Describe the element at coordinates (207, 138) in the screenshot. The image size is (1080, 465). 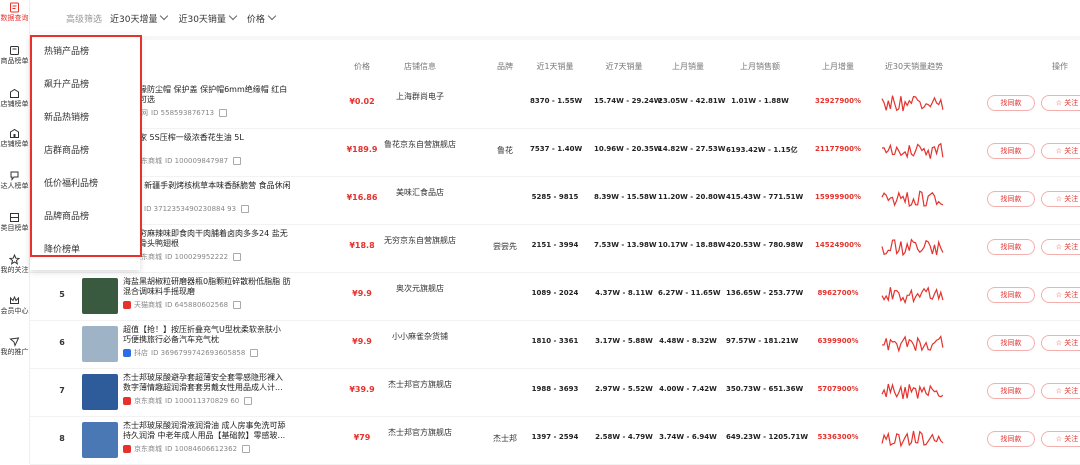
I see `product-title: 飘万家 5S压榨一级浓香花生油 5L` at that location.